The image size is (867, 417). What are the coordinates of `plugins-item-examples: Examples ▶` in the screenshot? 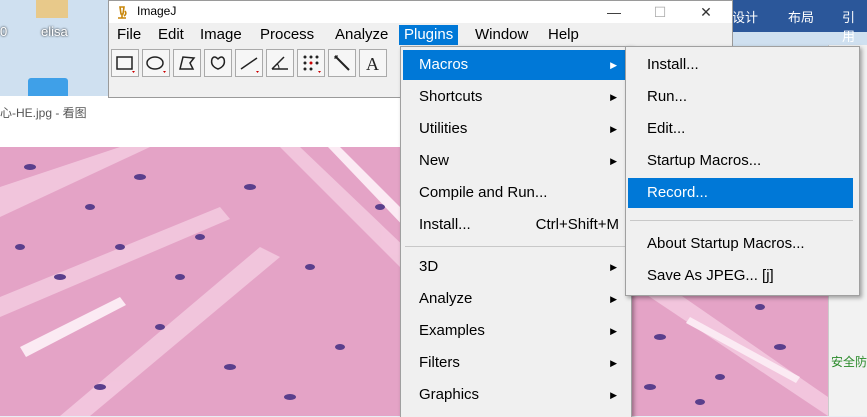 It's located at (514, 331).